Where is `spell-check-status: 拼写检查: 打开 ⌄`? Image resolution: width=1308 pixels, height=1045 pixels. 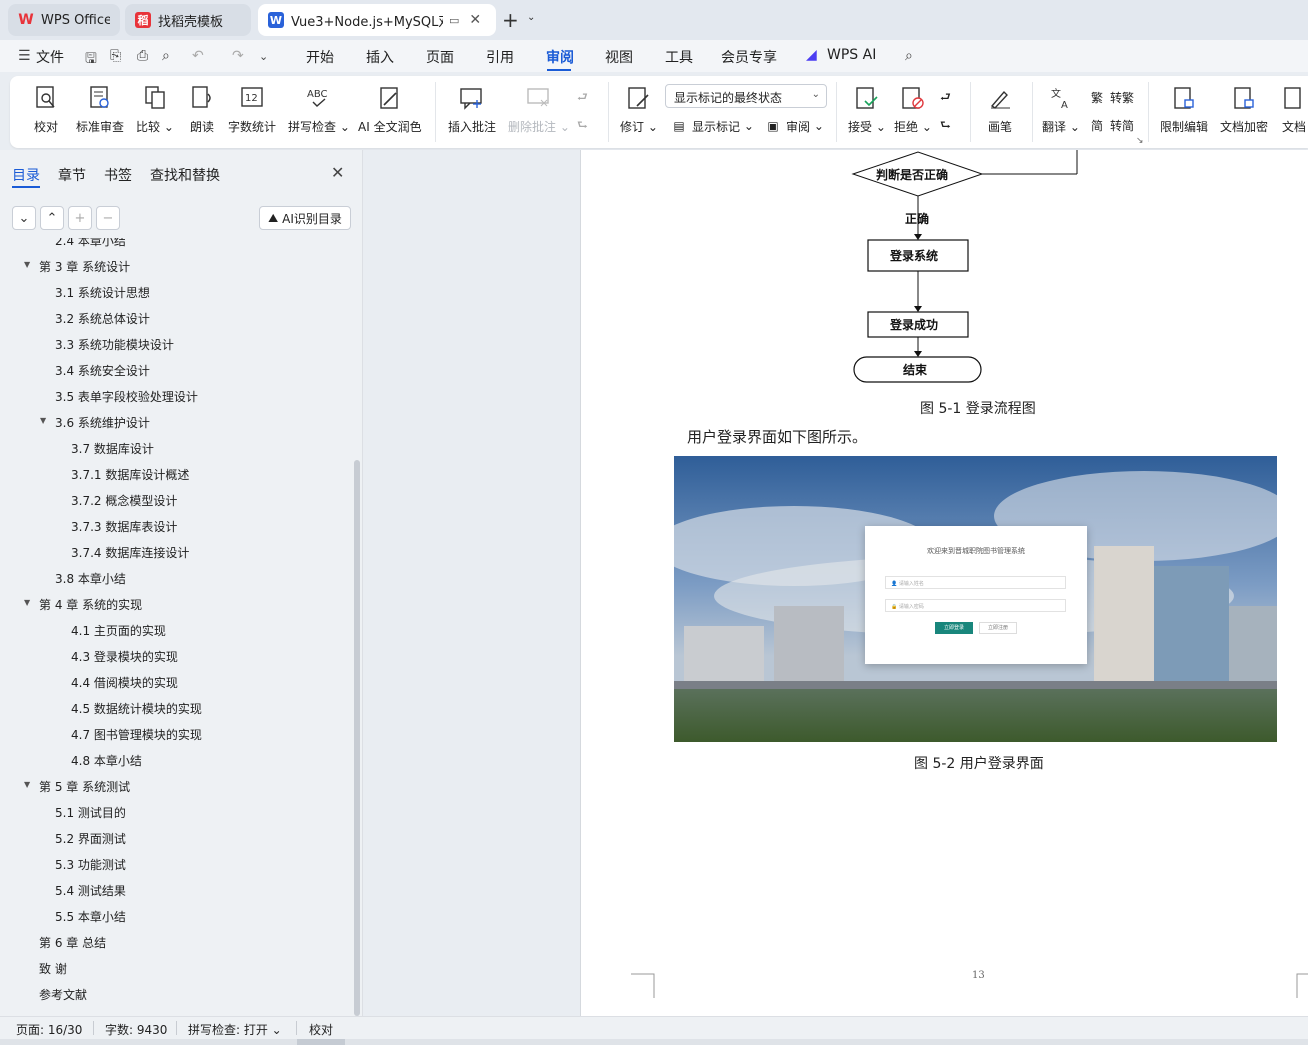 spell-check-status: 拼写检查: 打开 ⌄ is located at coordinates (235, 1029).